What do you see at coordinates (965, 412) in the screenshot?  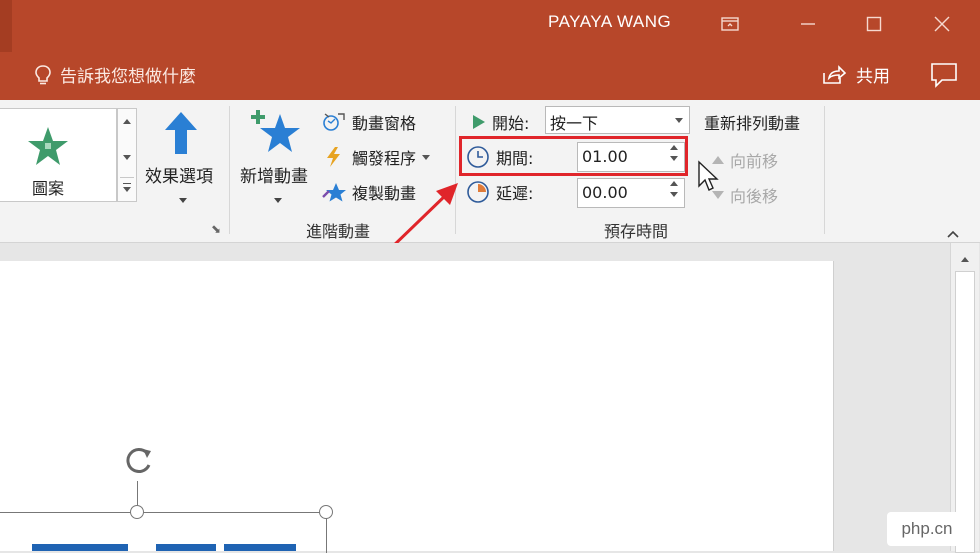 I see `scroll-thumb` at bounding box center [965, 412].